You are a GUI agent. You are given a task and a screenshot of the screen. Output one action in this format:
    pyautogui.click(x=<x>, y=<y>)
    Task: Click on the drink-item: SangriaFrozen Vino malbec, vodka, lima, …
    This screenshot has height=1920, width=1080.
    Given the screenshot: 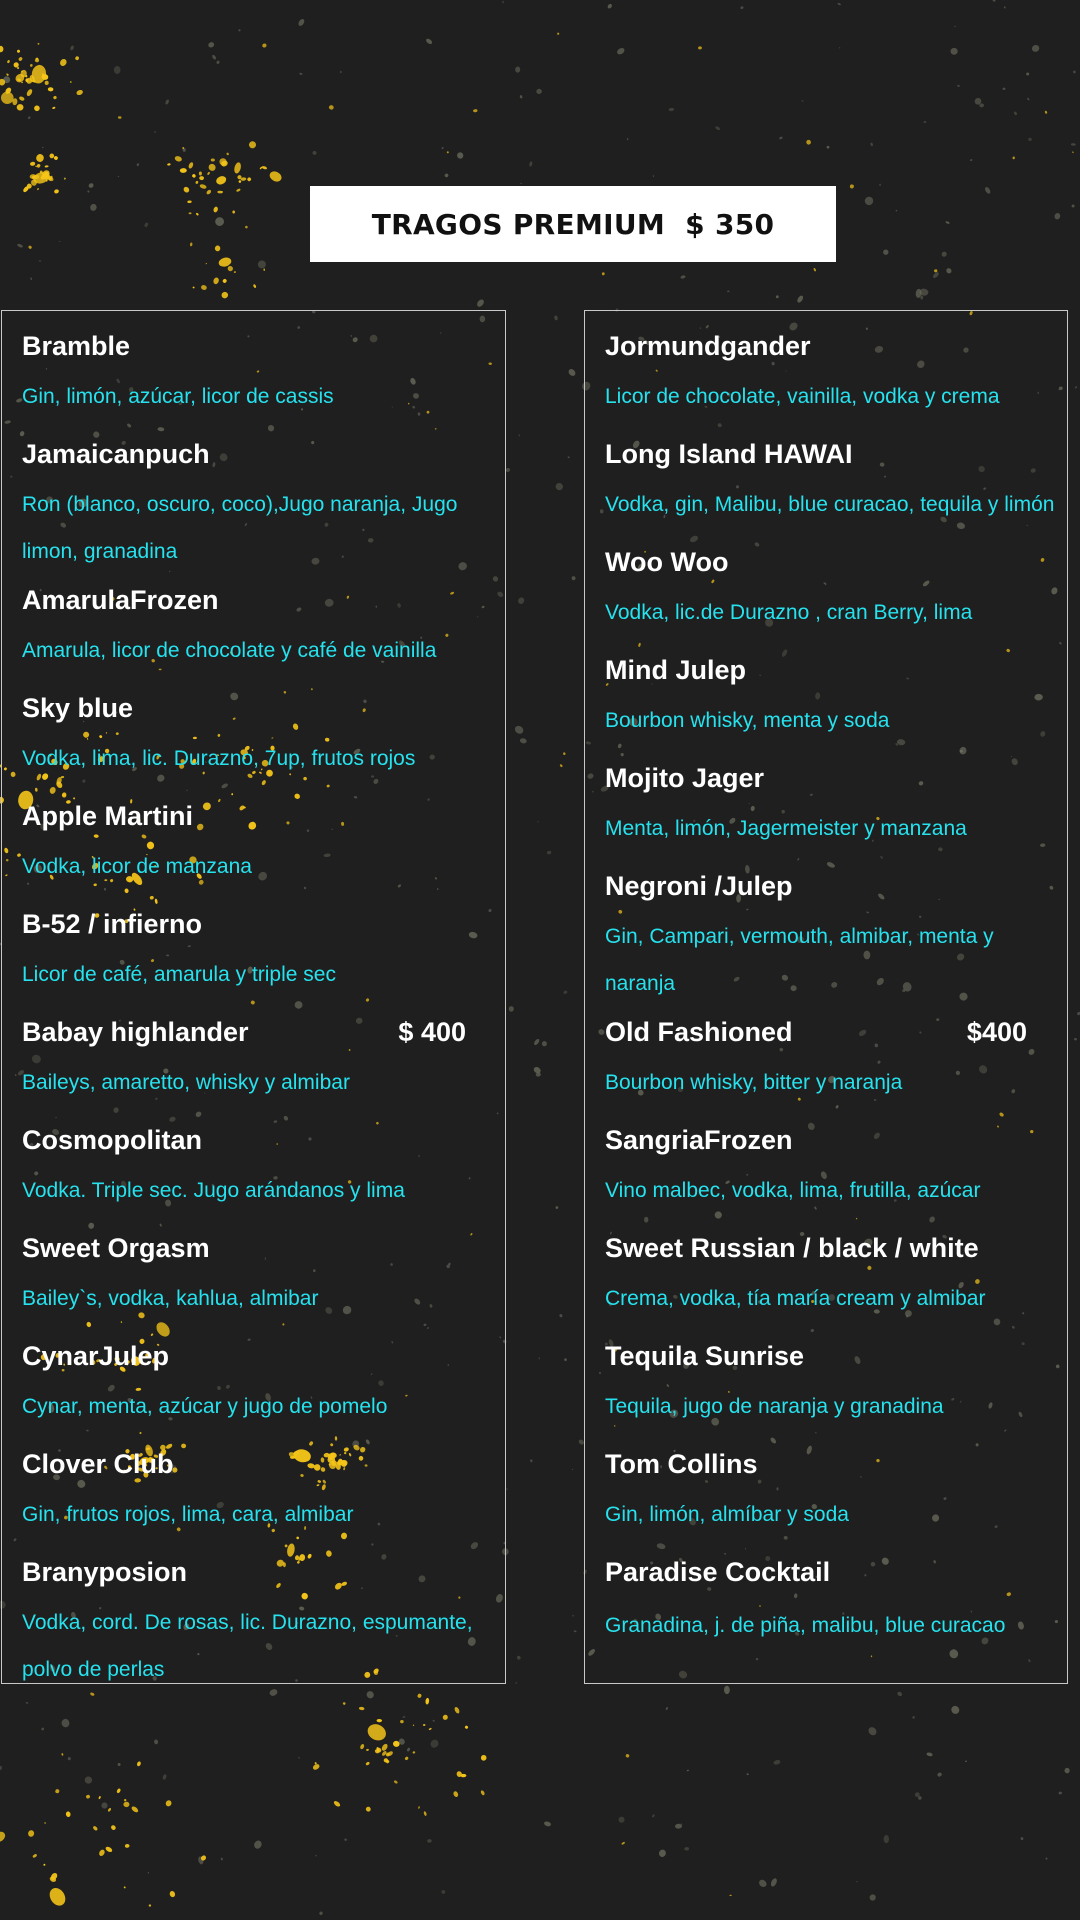 What is the action you would take?
    pyautogui.click(x=836, y=1169)
    